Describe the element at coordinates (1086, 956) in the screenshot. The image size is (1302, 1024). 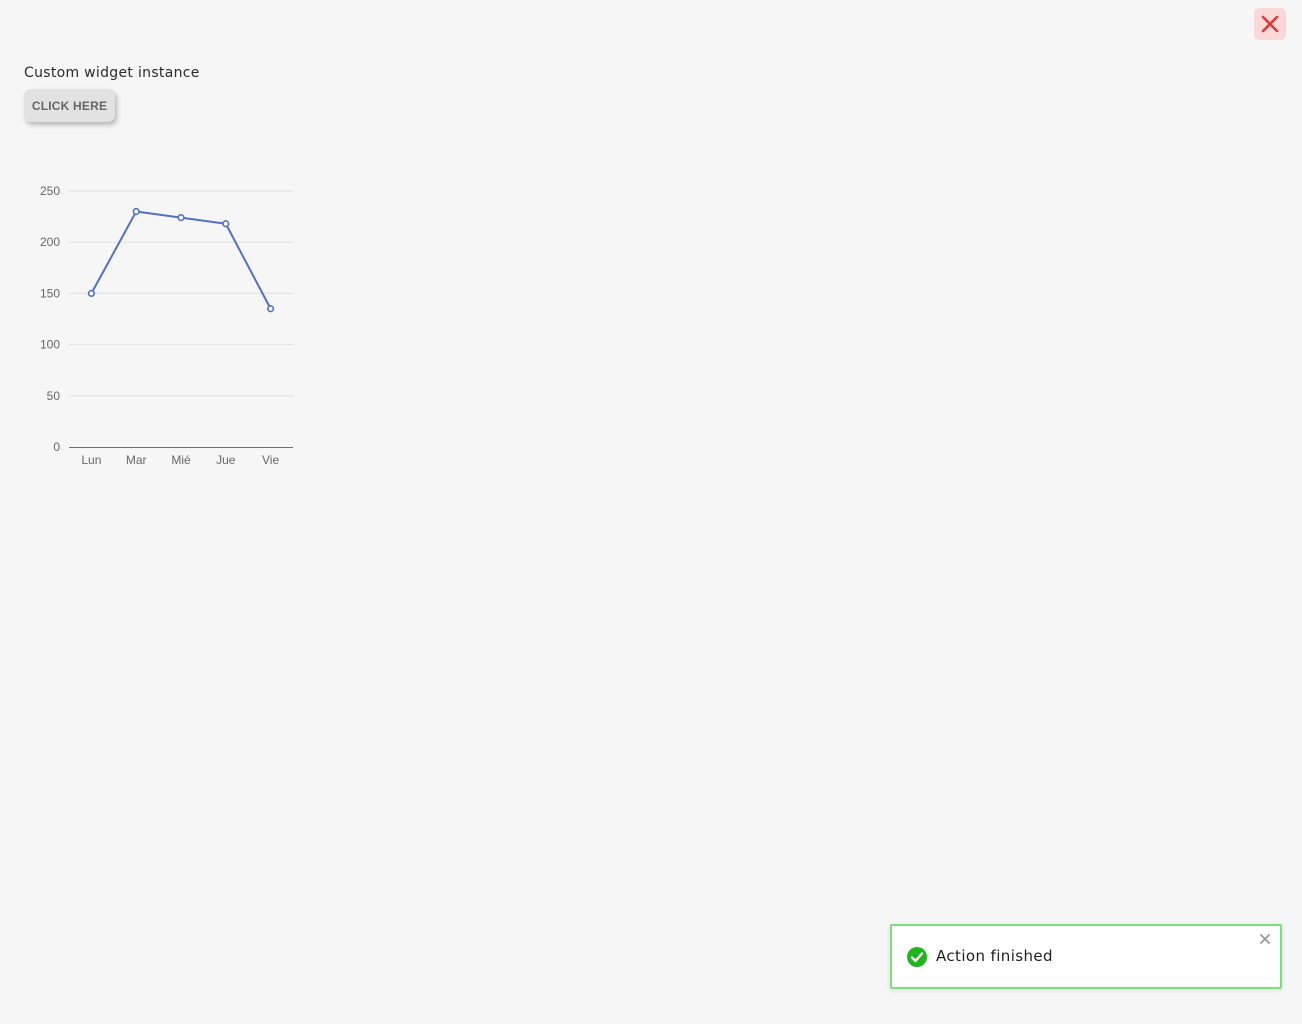
I see `toast-notification: Action finished` at that location.